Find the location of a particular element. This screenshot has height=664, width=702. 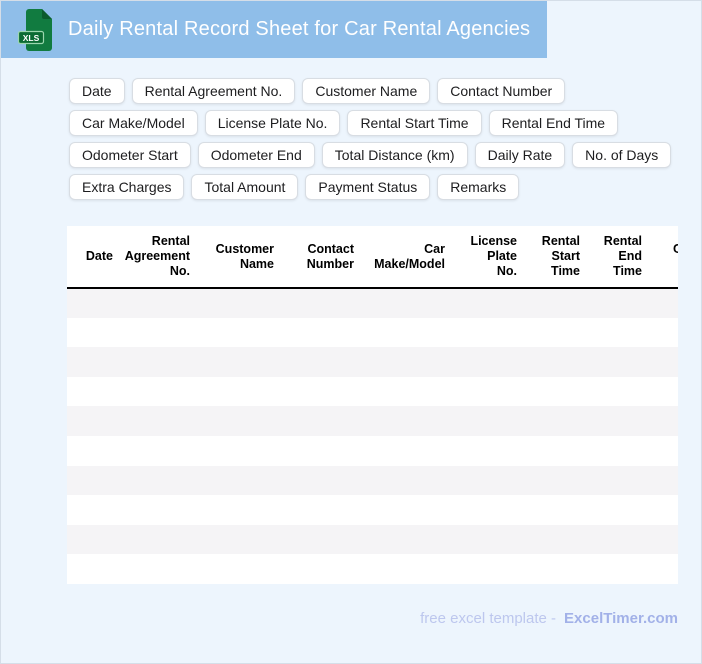

field-chip: Total Amount is located at coordinates (245, 187).